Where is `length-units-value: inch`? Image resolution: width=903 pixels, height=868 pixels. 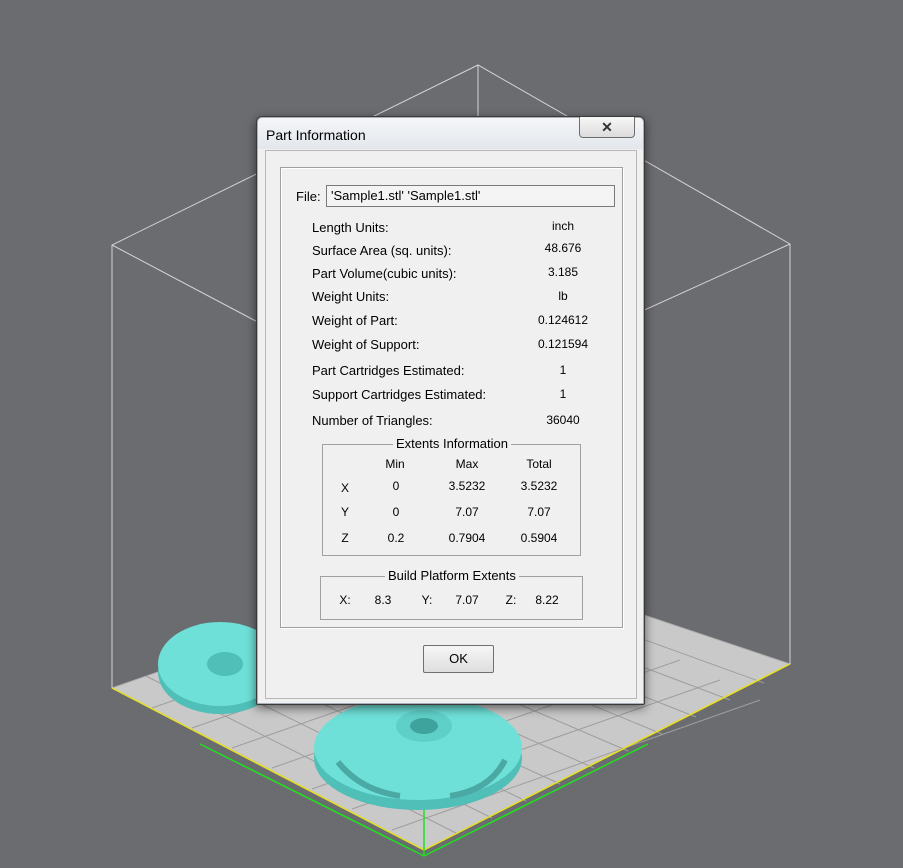
length-units-value: inch is located at coordinates (562, 226).